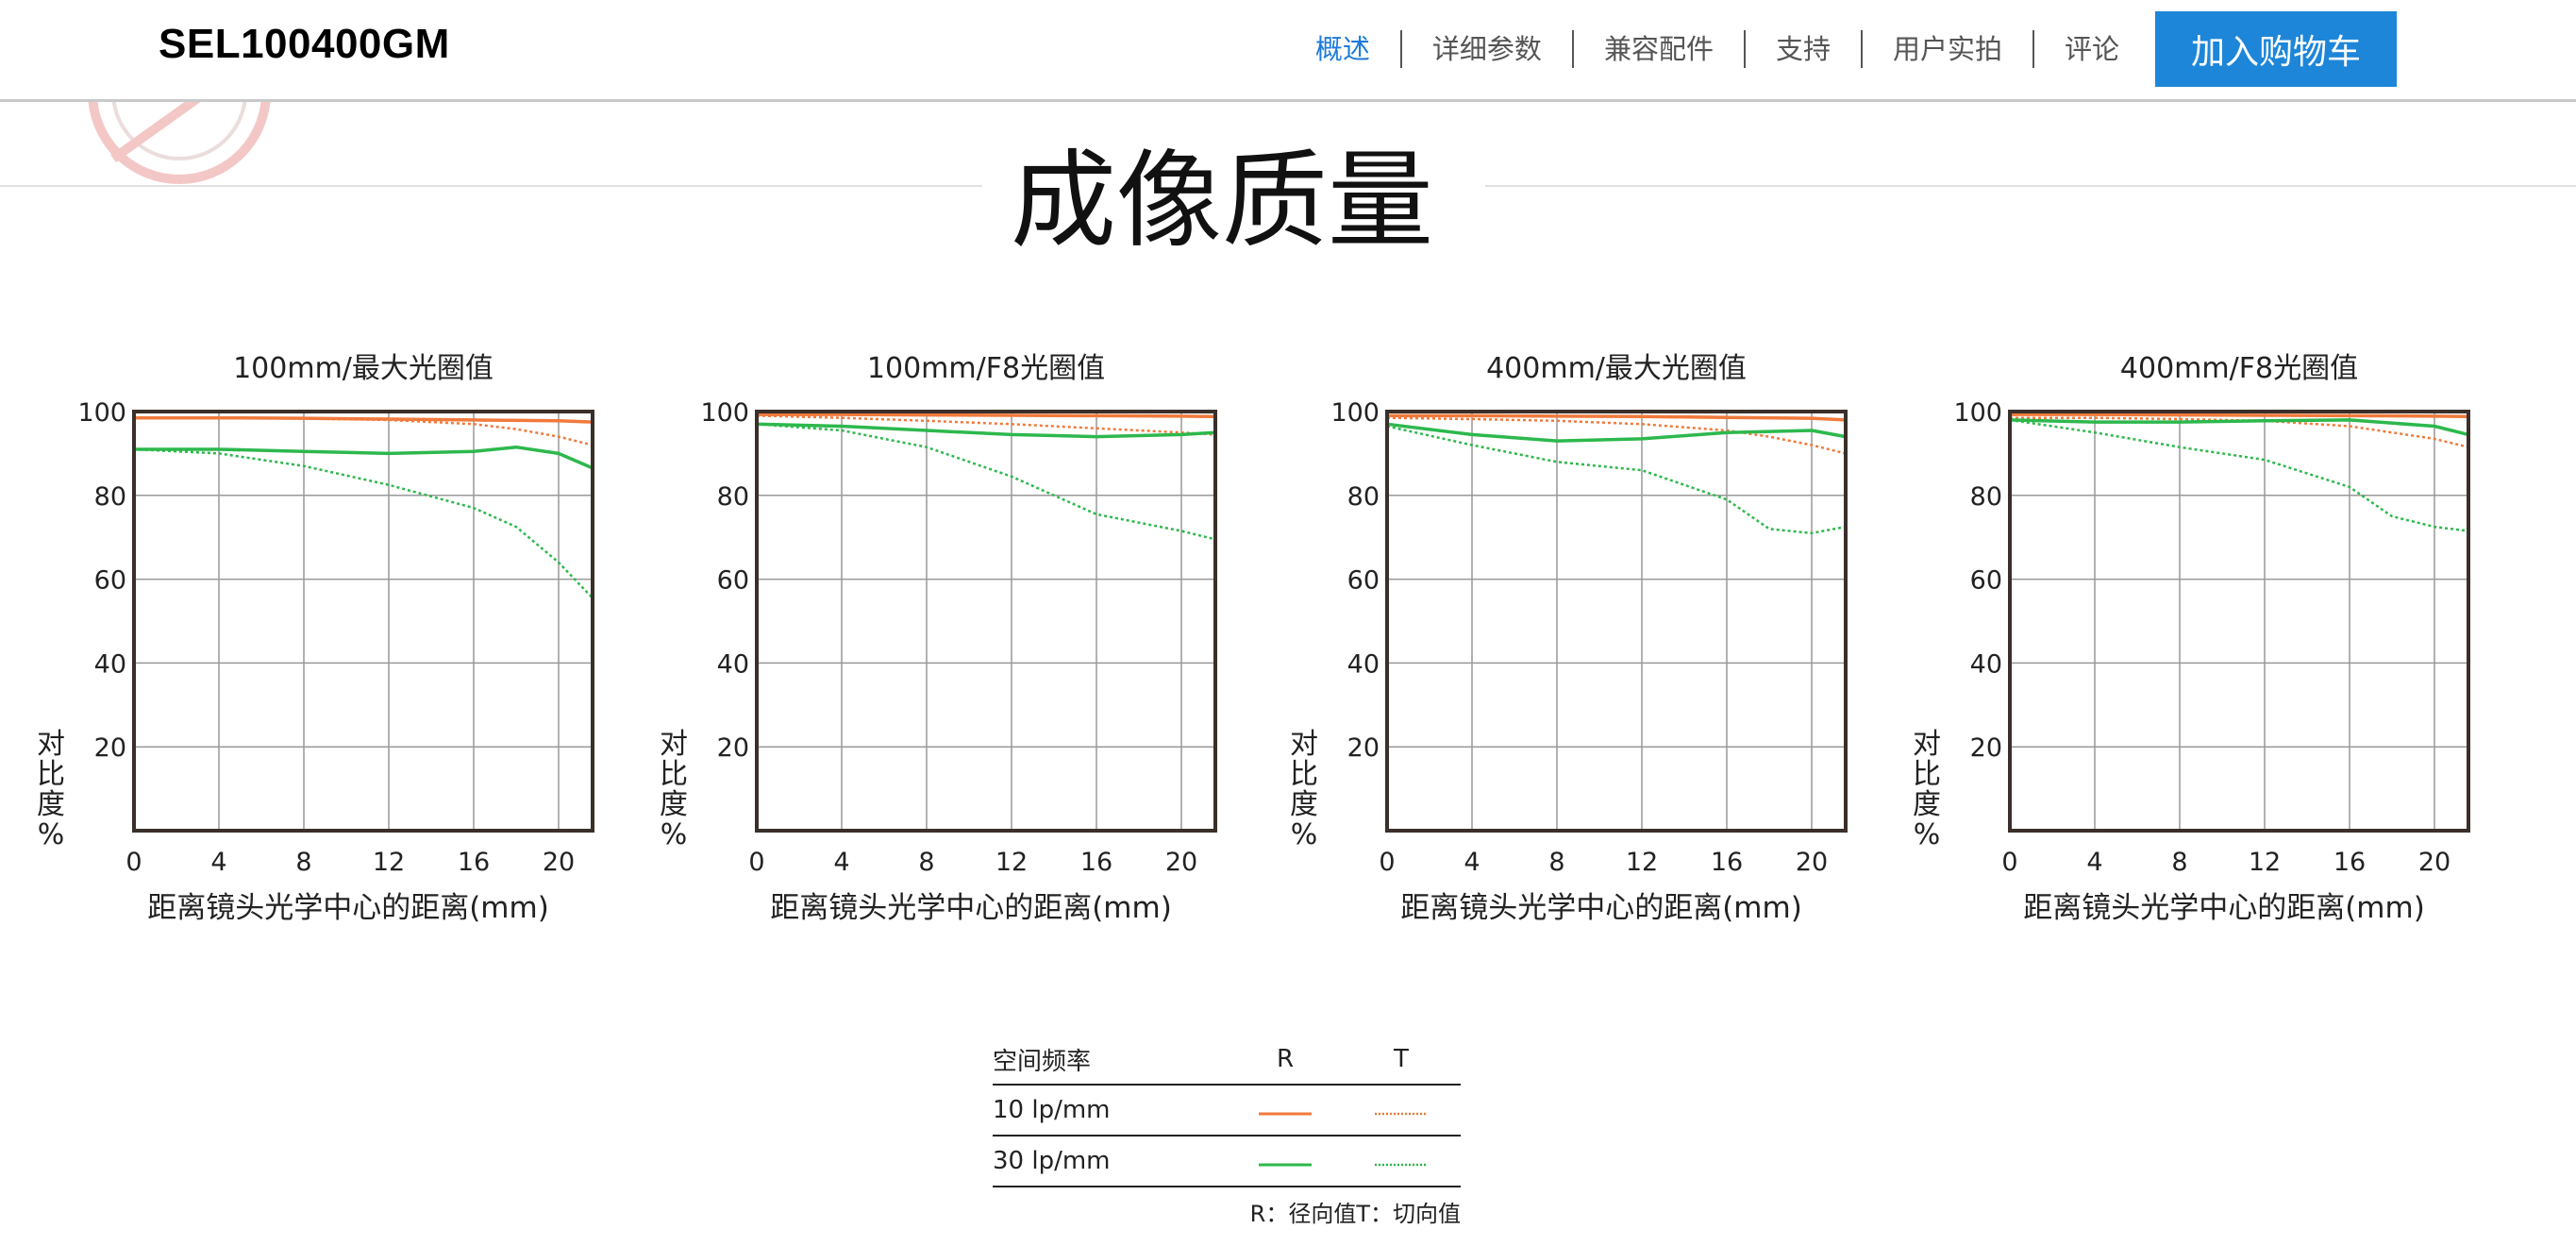 This screenshot has height=1246, width=2576. What do you see at coordinates (1052, 1110) in the screenshot?
I see `legend-label-10lp: 10 lp/mm` at bounding box center [1052, 1110].